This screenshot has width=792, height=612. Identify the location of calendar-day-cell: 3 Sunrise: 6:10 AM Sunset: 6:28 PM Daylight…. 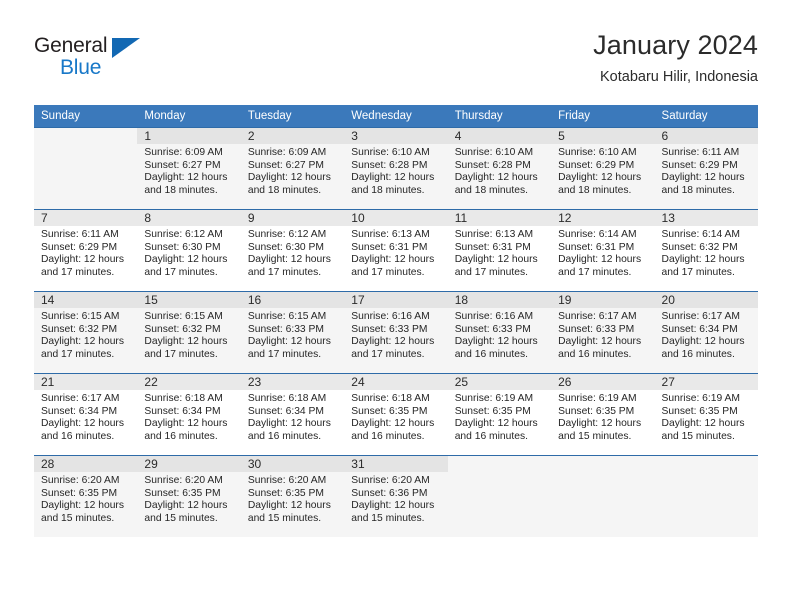
(396, 168).